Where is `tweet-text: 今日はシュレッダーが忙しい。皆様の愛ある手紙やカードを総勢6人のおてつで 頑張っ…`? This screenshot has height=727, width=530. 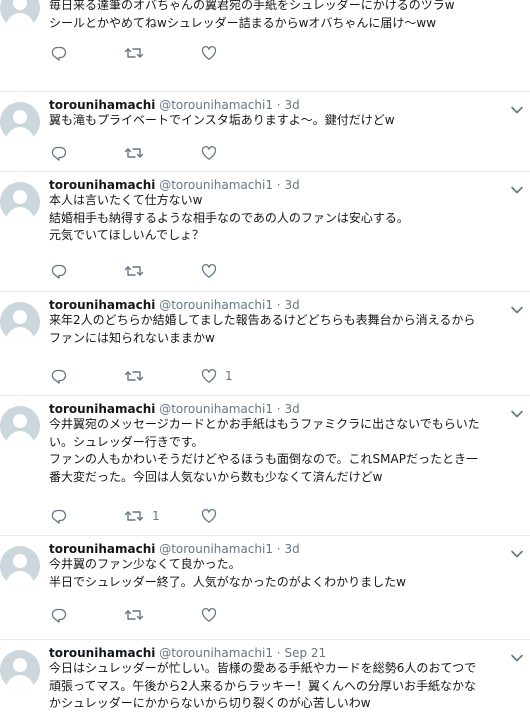
tweet-text: 今日はシュレッダーが忙しい。皆様の愛ある手紙やカードを総勢6人のおてつで 頑張っ… is located at coordinates (263, 685).